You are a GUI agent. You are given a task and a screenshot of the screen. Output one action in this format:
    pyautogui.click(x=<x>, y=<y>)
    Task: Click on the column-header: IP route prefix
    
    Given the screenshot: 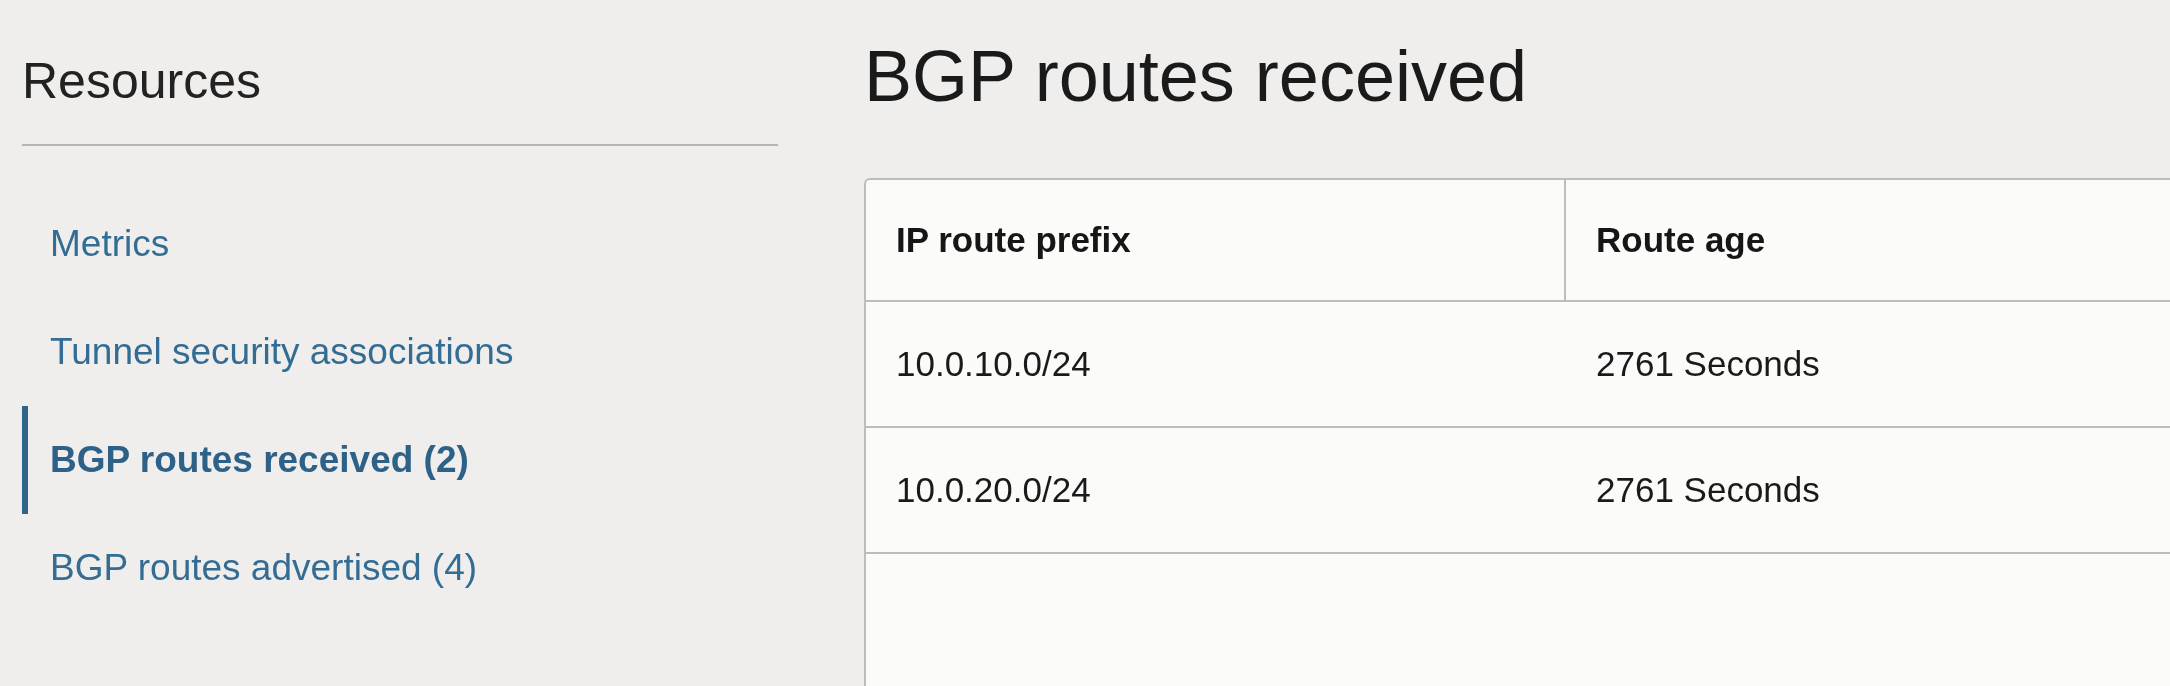 What is the action you would take?
    pyautogui.click(x=1013, y=239)
    